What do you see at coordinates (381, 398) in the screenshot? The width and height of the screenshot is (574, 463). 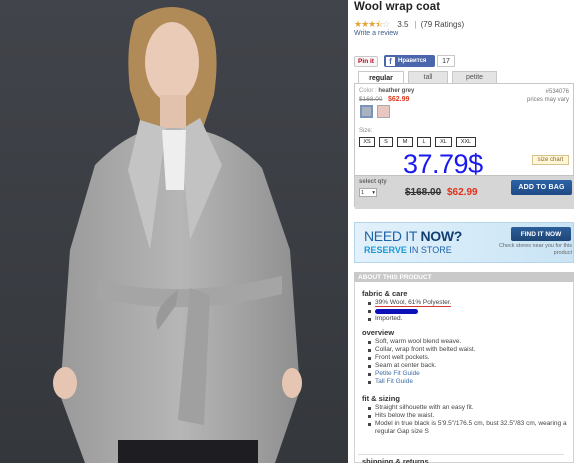 I see `fit-sizing-heading: fit & sizing` at bounding box center [381, 398].